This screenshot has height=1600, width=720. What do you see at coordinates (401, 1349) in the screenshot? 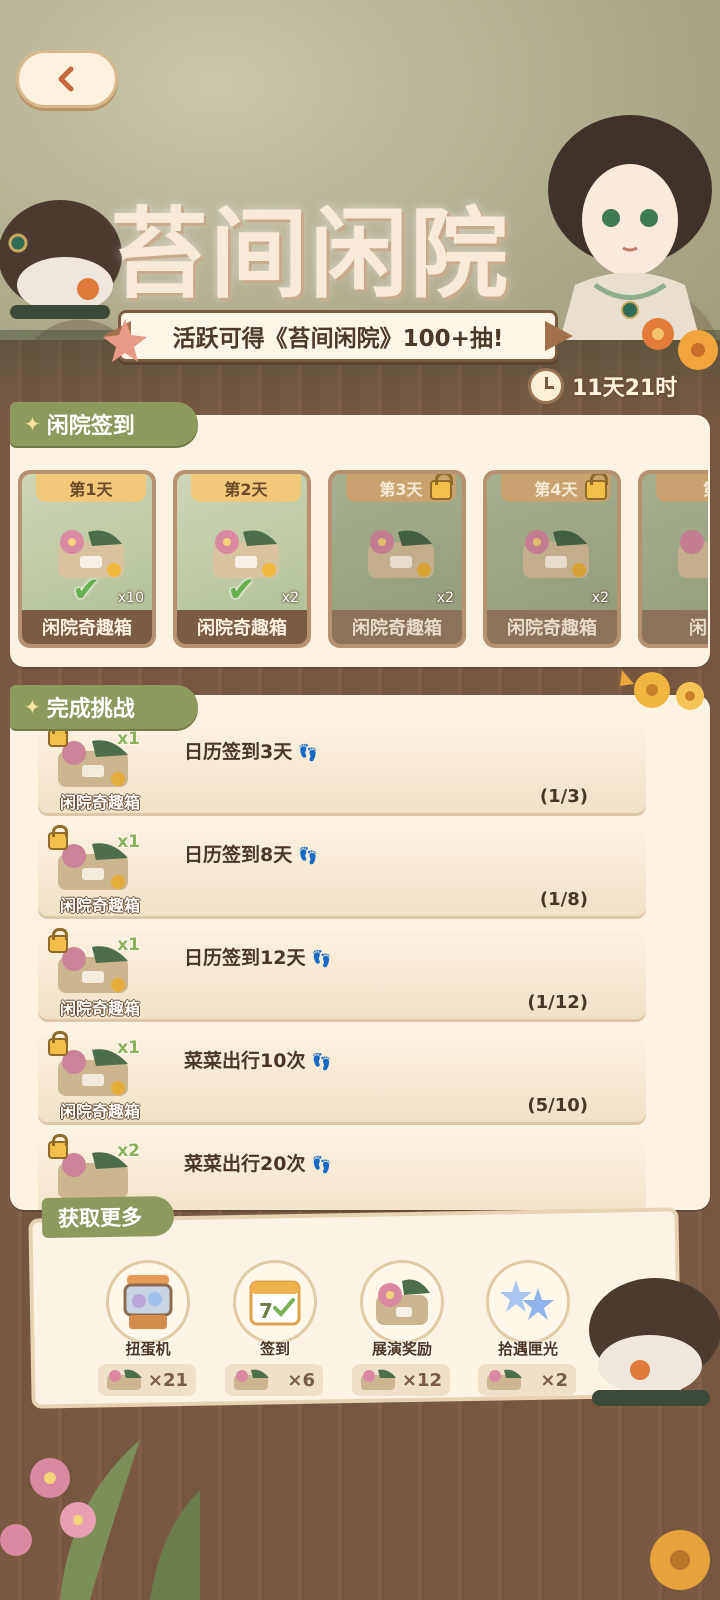
I see `source-name: 展演奖励` at bounding box center [401, 1349].